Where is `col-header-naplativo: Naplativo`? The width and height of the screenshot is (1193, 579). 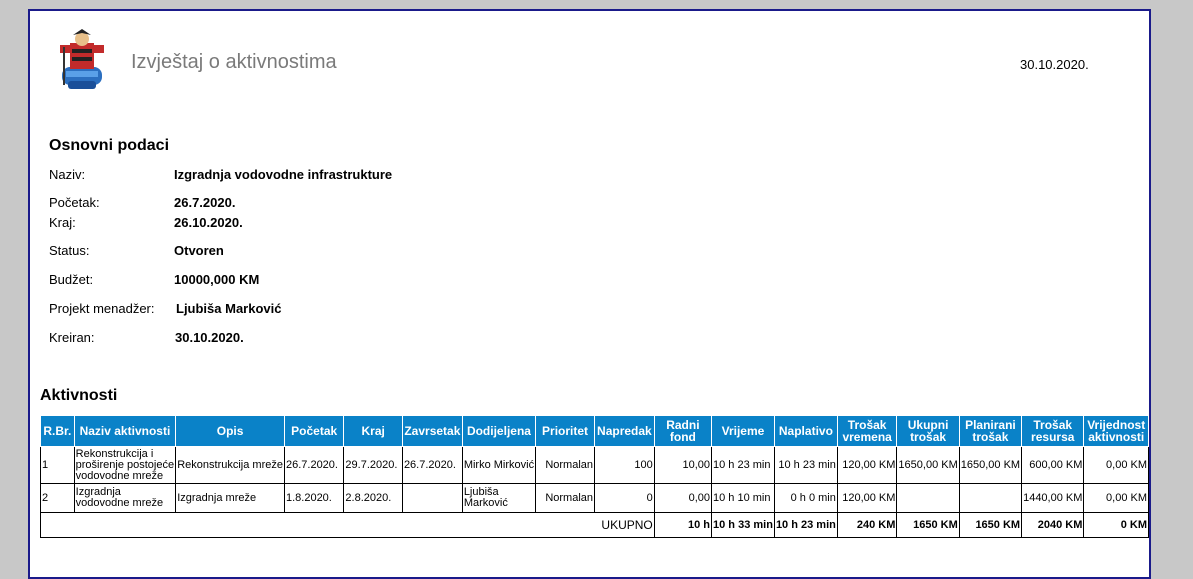 col-header-naplativo: Naplativo is located at coordinates (805, 431).